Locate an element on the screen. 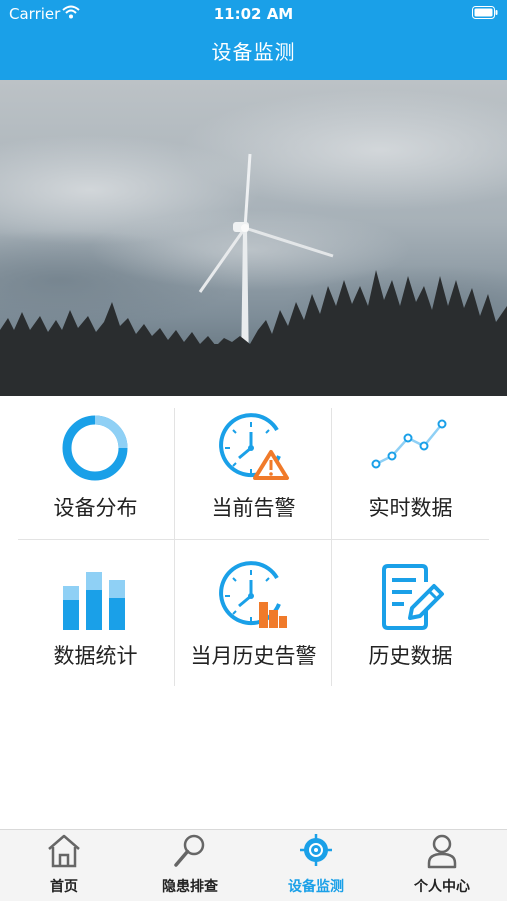 The image size is (507, 901). bottom-tab-bar: 首页 隐患排查 设备监测 个人中心 is located at coordinates (253, 865).